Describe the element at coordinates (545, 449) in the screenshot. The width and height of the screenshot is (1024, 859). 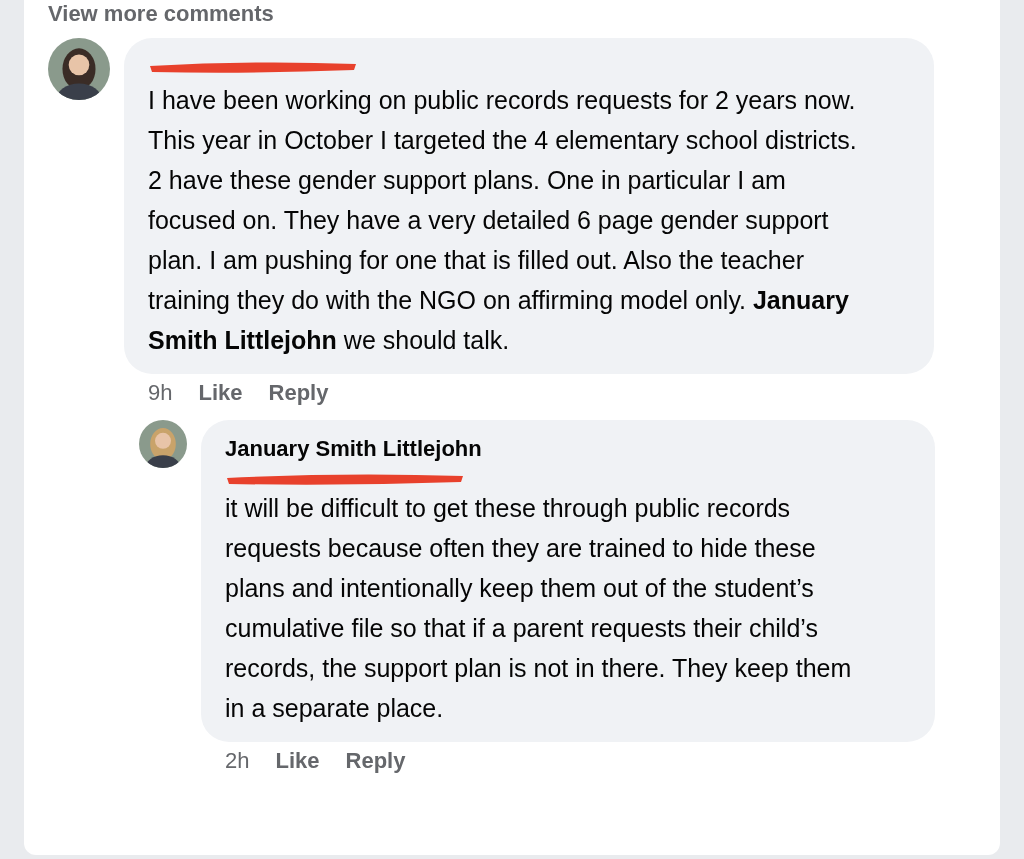
I see `comment-author: January Smith Littlejohn` at that location.